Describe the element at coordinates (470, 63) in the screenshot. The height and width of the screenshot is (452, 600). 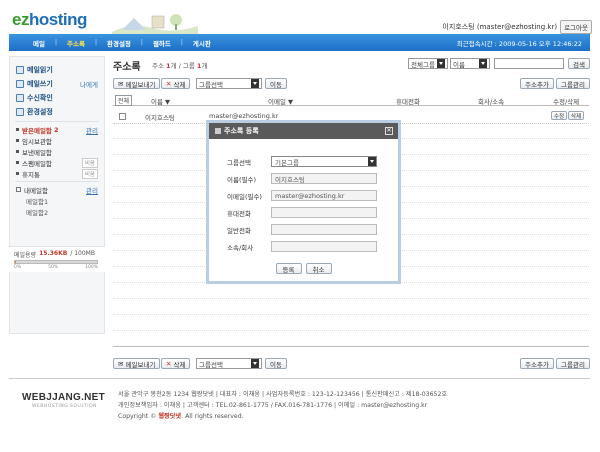
I see `search-field-select: 이름` at that location.